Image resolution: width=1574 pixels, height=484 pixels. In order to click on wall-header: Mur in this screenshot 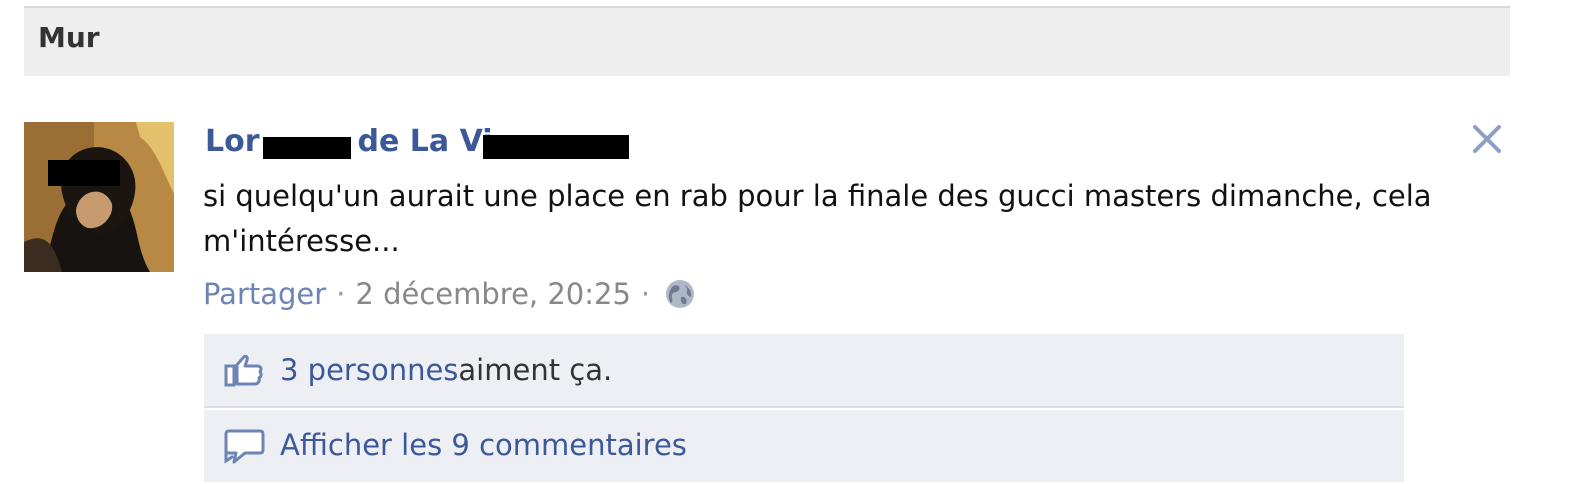, I will do `click(767, 41)`.